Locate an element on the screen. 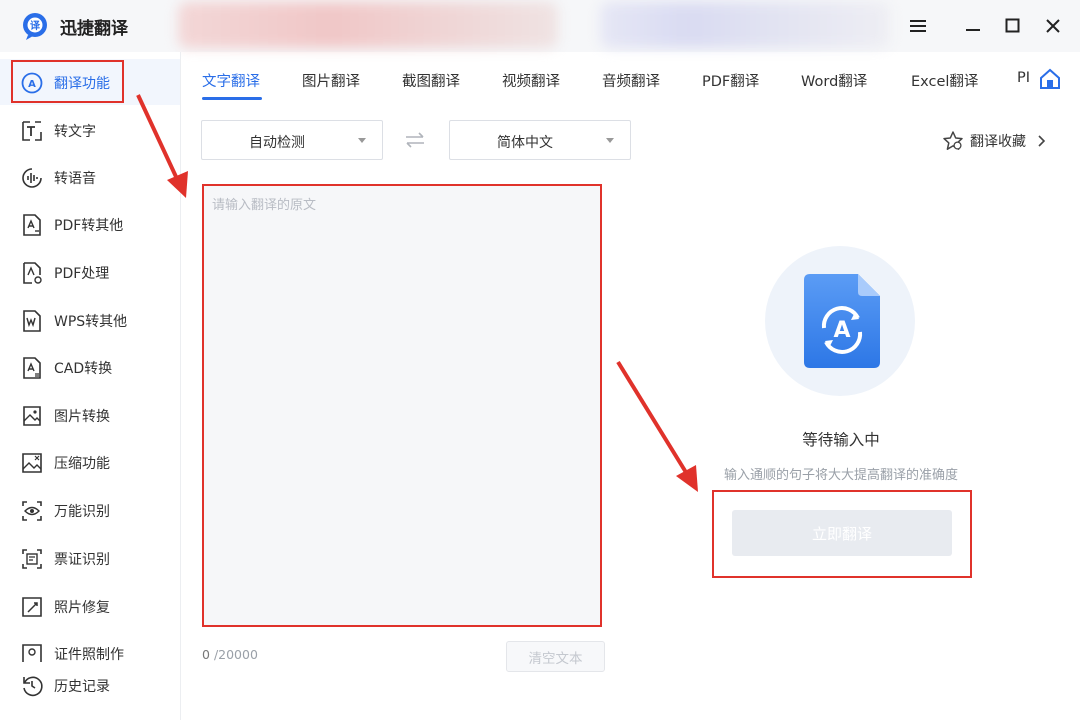  tab-audio-translate: 音频翻译 is located at coordinates (631, 80).